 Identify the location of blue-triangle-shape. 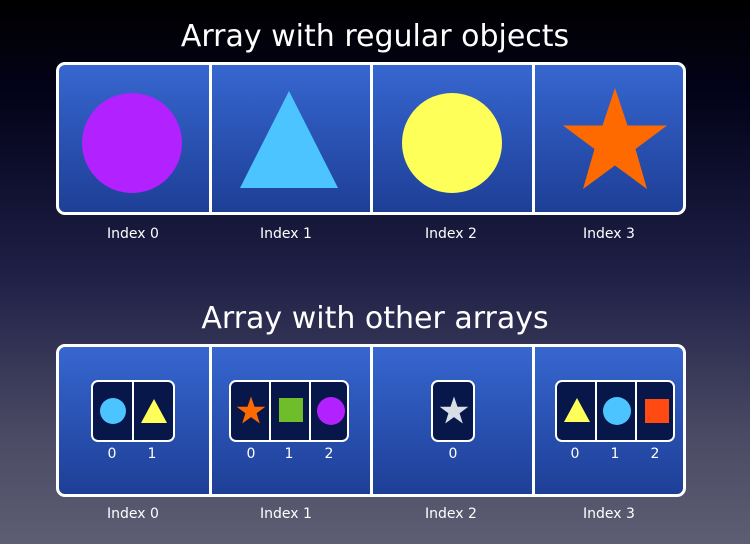
(289, 139).